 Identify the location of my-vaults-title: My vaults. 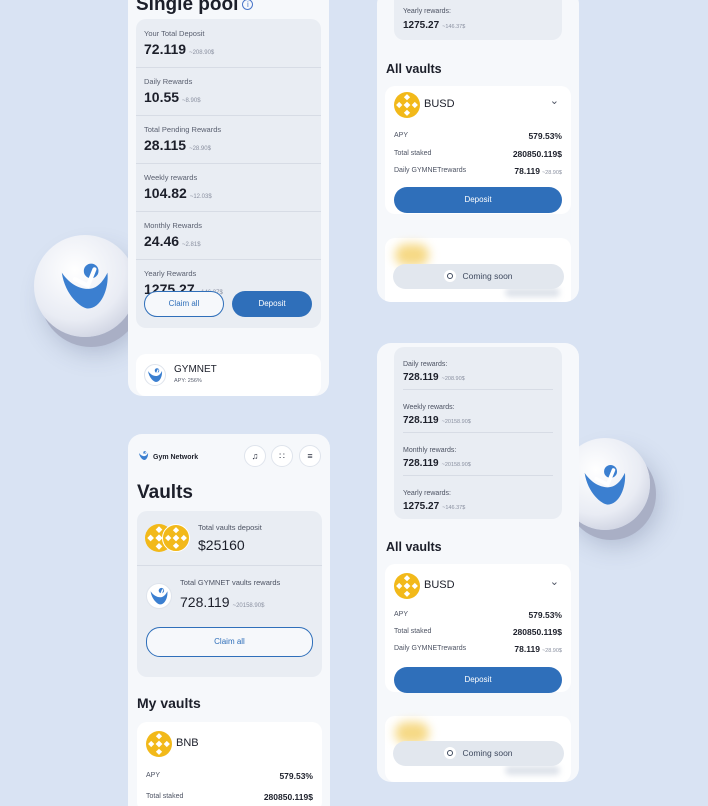
(169, 703).